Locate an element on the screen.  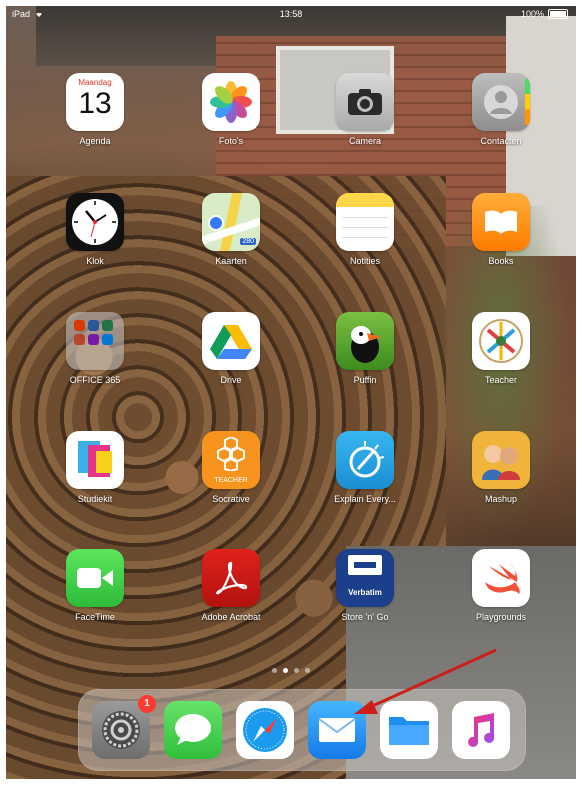
clock-icon is located at coordinates (95, 222).